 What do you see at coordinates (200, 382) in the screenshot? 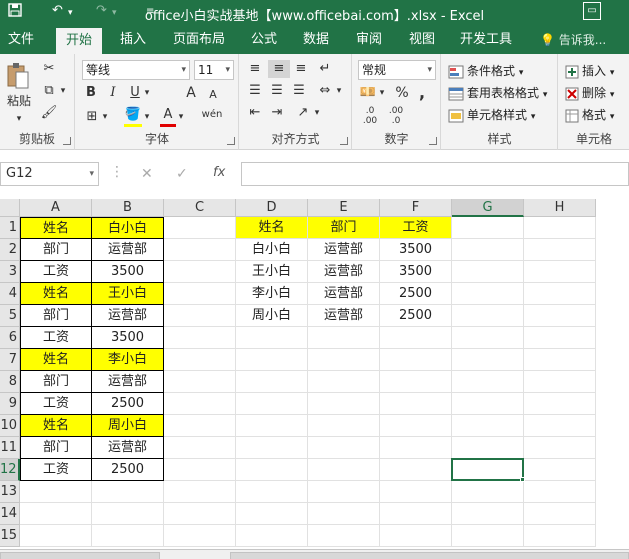
I see `cell-c8` at bounding box center [200, 382].